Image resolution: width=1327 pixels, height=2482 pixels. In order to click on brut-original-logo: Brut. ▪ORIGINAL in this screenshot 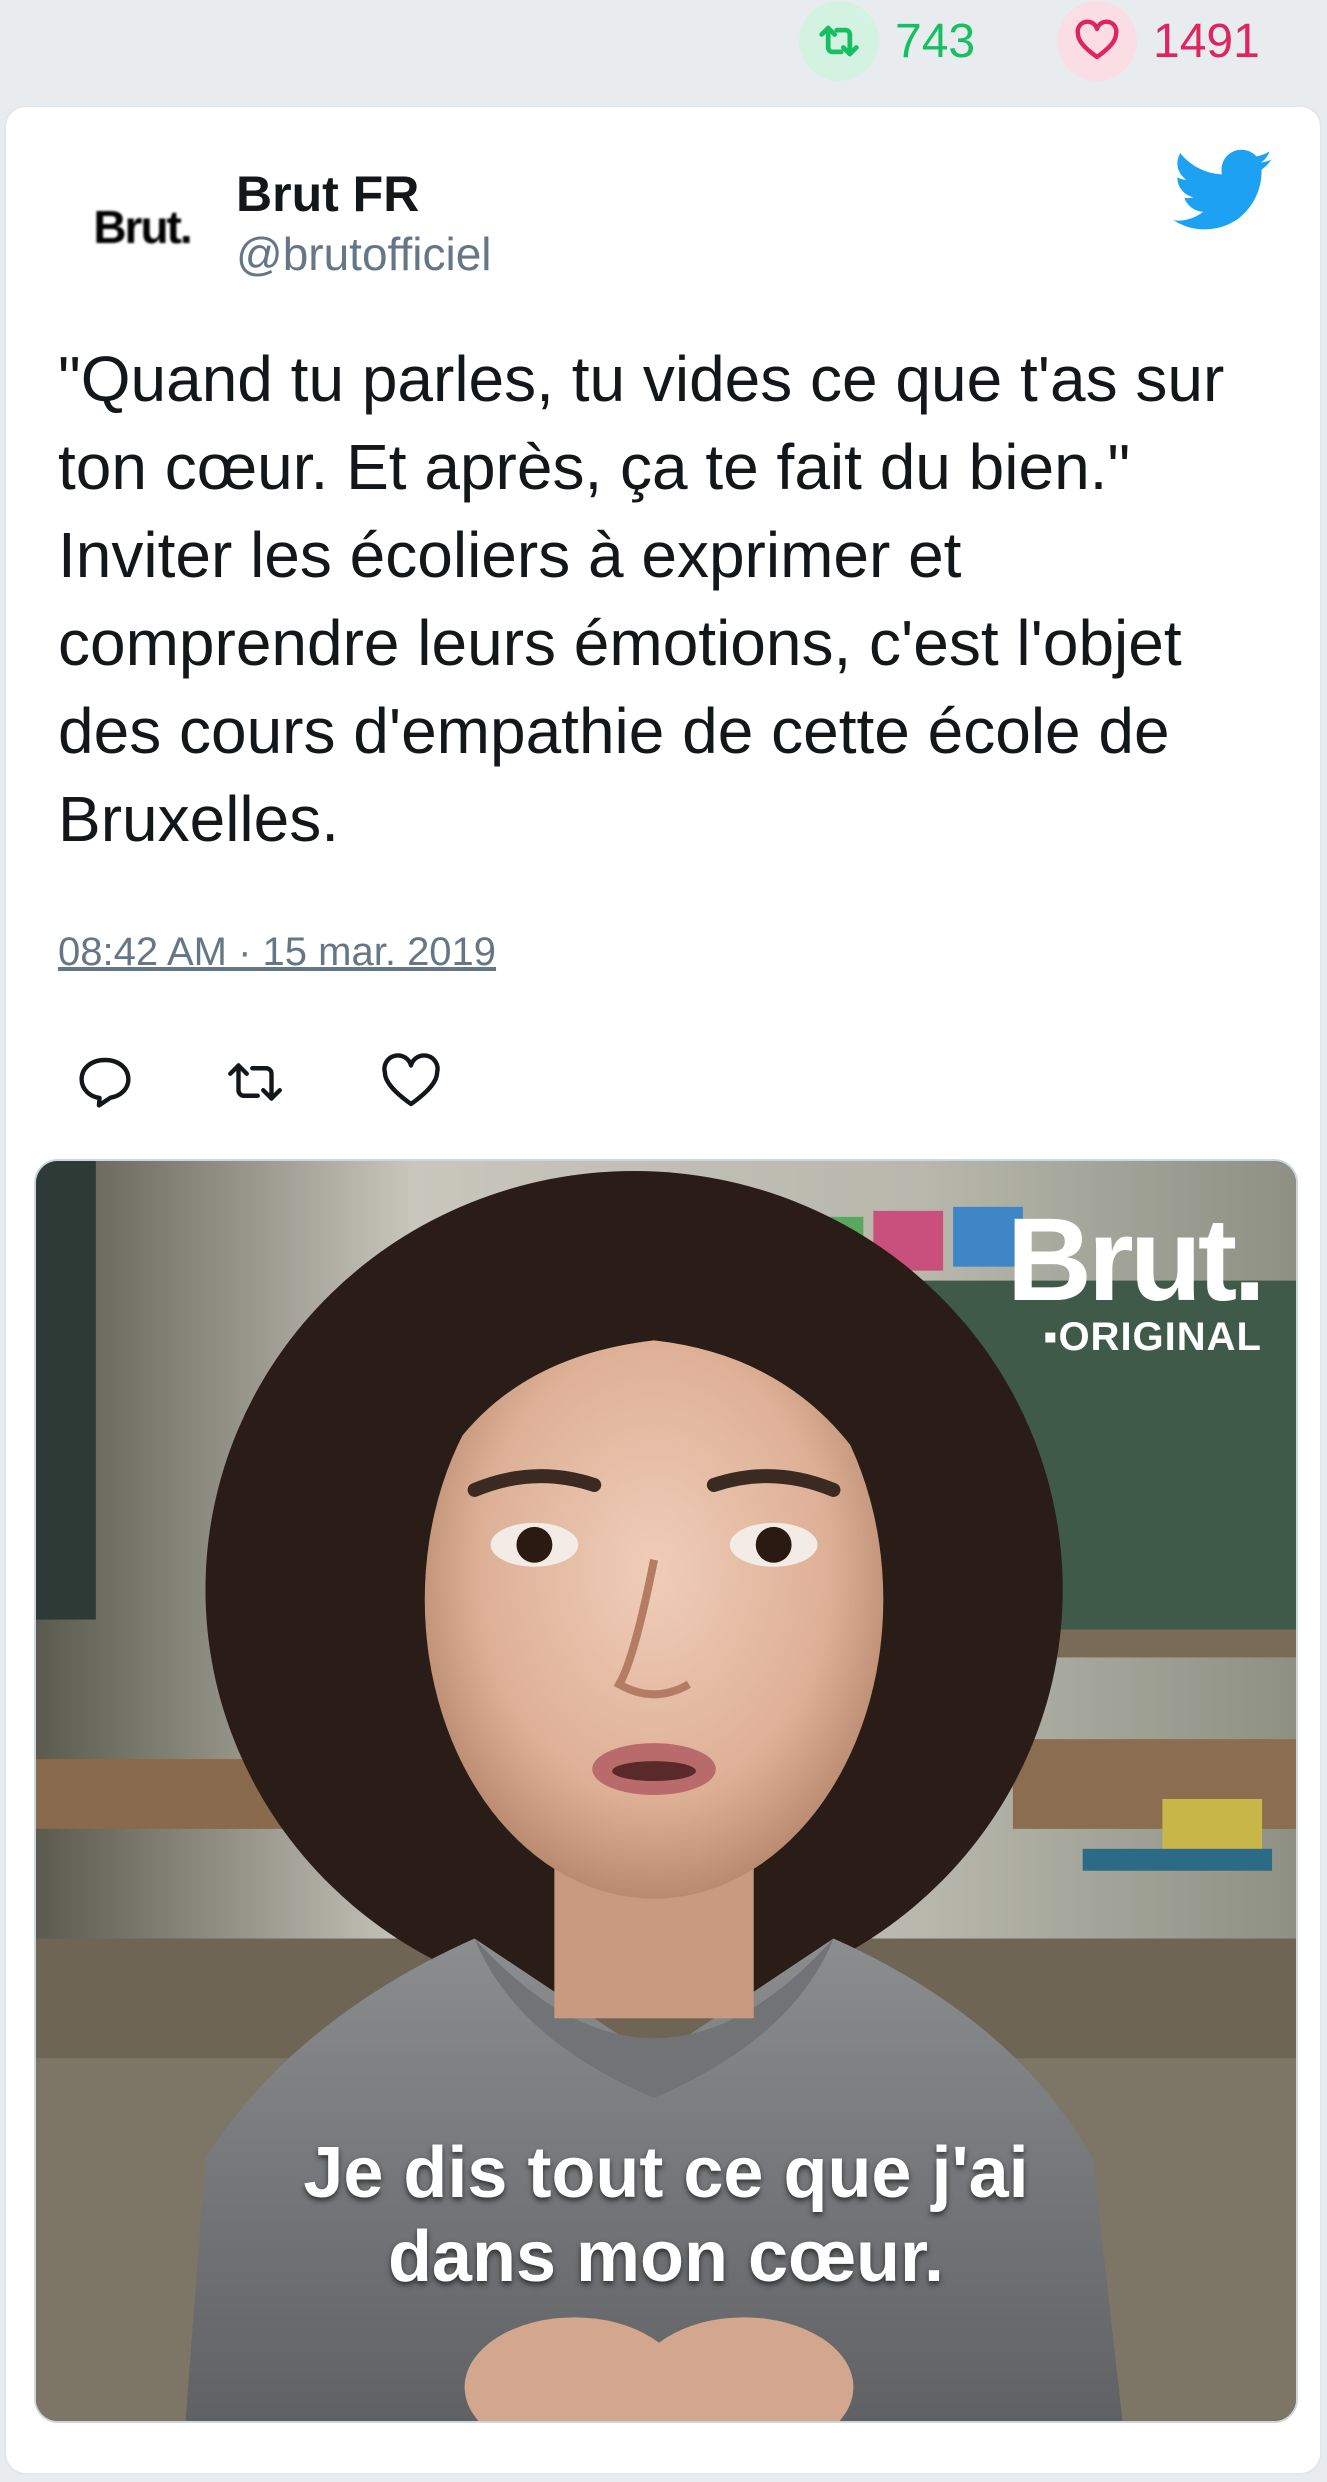, I will do `click(1136, 1276)`.